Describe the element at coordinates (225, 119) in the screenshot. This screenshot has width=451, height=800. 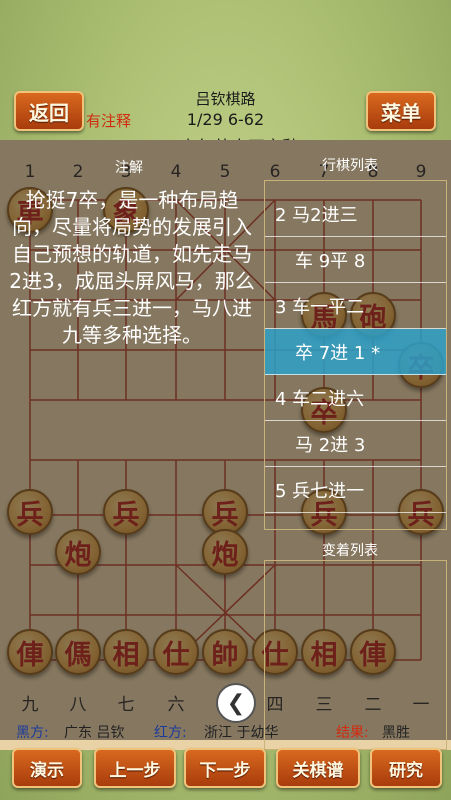
I see `game-progress: 1/29 6-62` at that location.